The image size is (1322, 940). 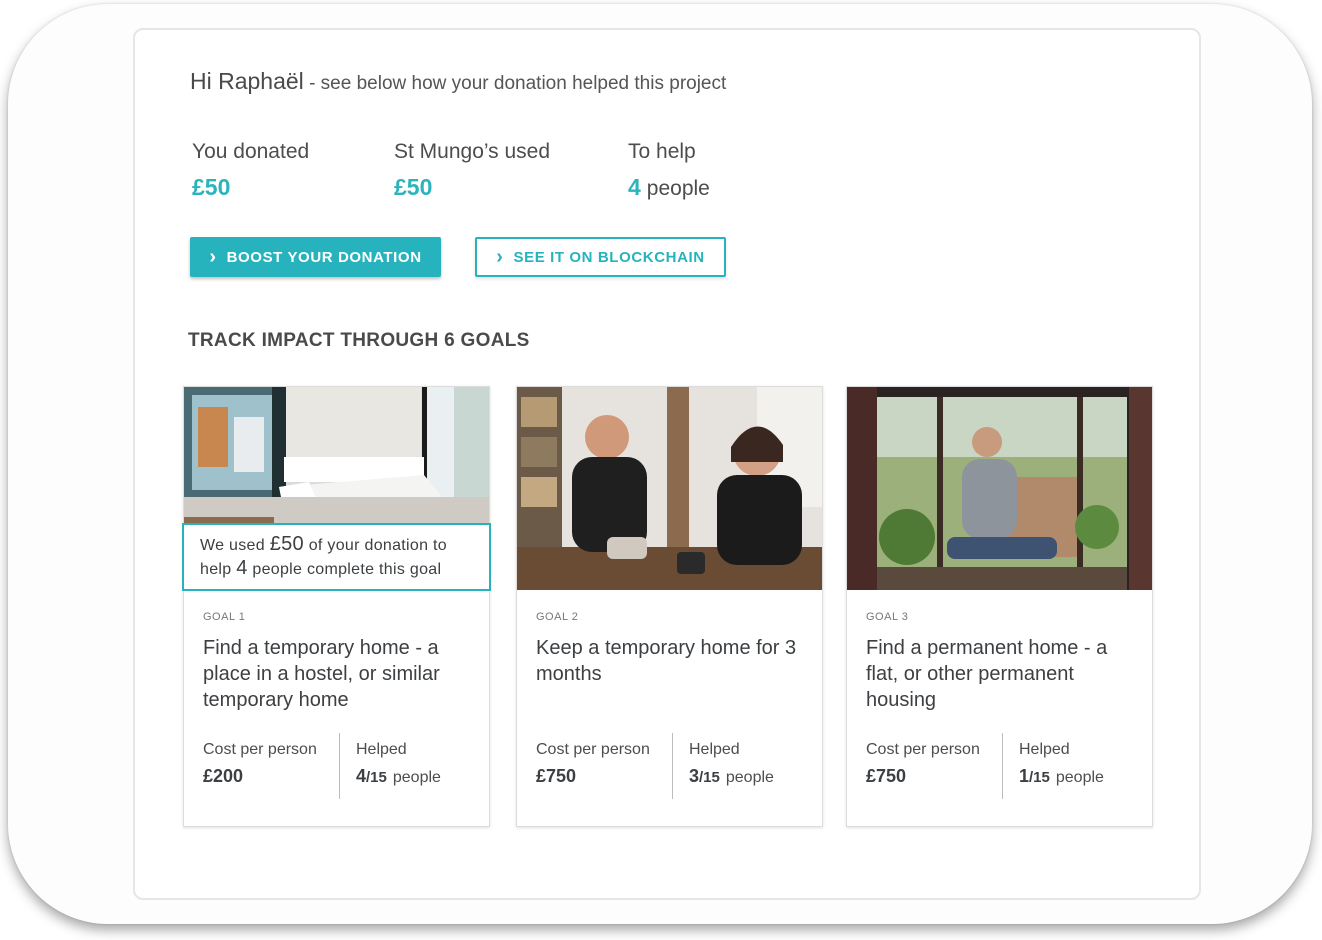 I want to click on section-title: TRACK IMPACT THROUGH 6 GOALS, so click(x=359, y=340).